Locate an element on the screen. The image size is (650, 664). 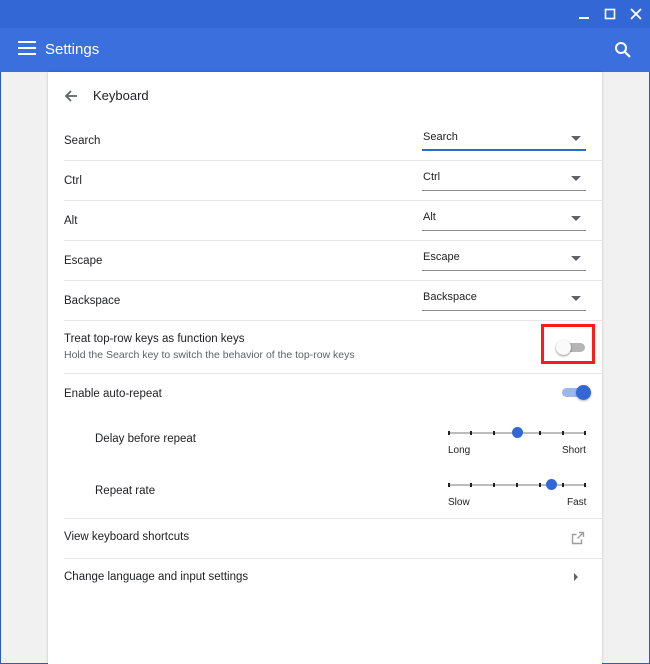
search-key-select: Search is located at coordinates (504, 140).